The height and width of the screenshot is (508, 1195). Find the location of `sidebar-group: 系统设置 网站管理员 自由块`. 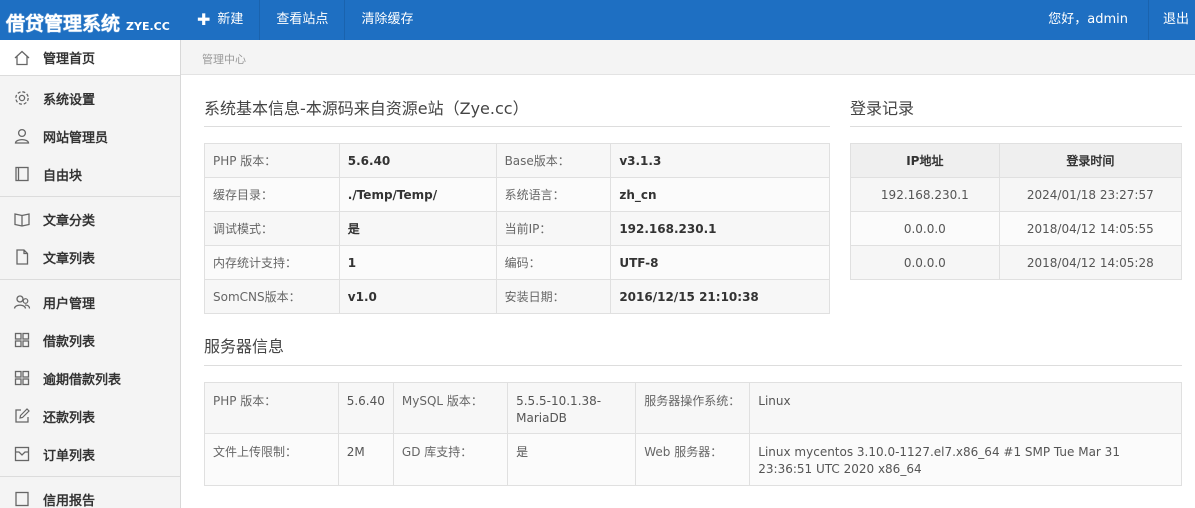

sidebar-group: 系统设置 网站管理员 自由块 is located at coordinates (90, 136).